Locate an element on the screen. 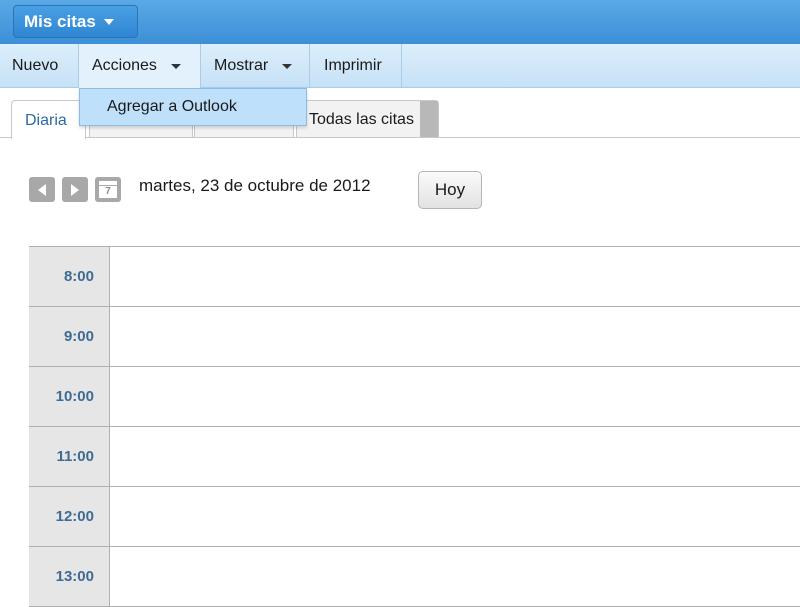 This screenshot has height=607, width=800. hour-row: 12:00 is located at coordinates (414, 517).